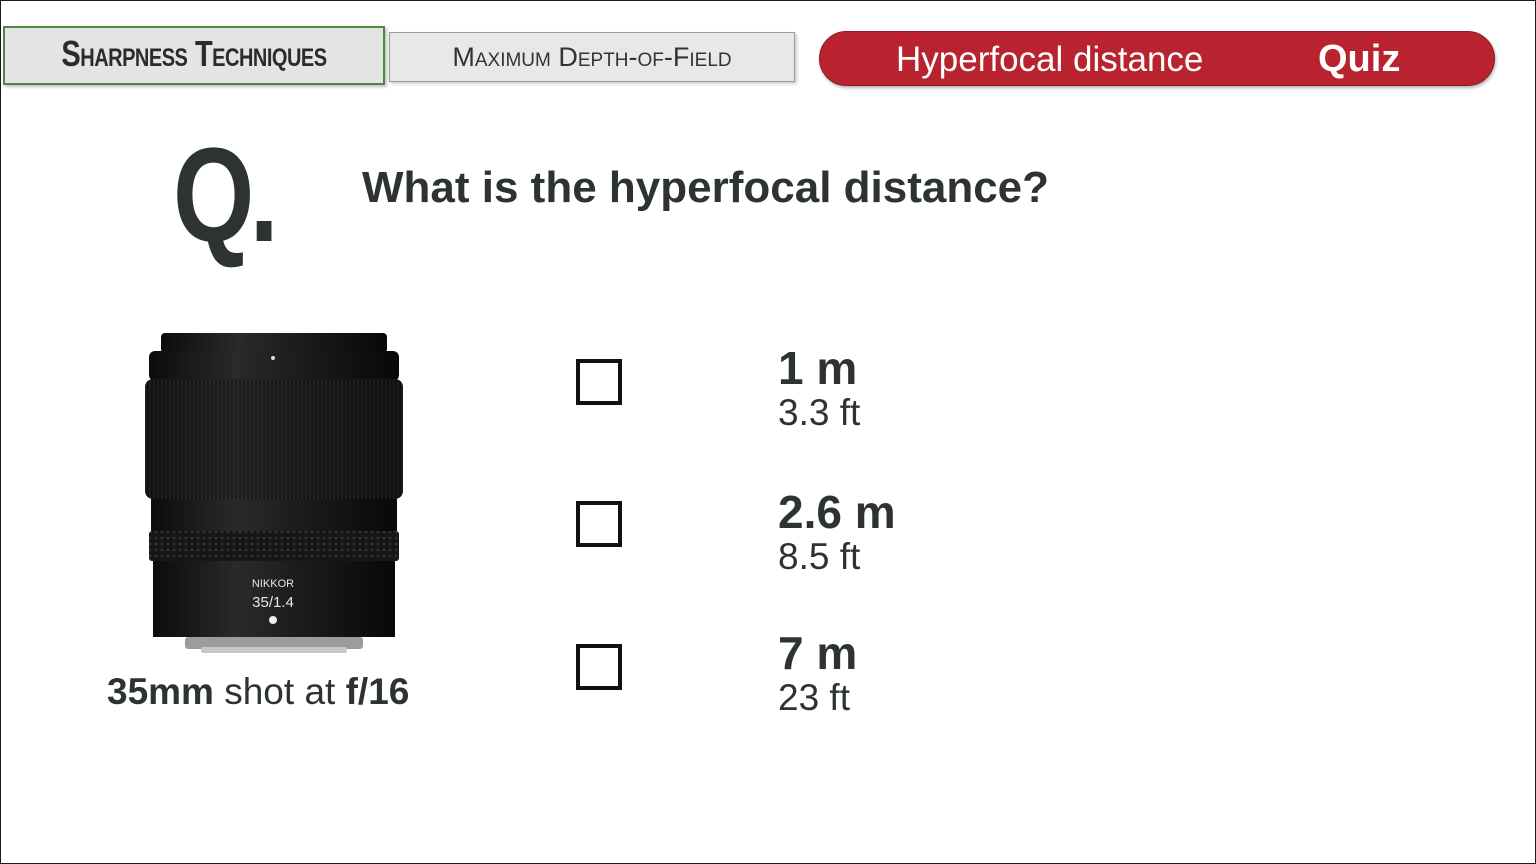 The height and width of the screenshot is (864, 1536). What do you see at coordinates (1359, 59) in the screenshot?
I see `quiz-badge: Quiz` at bounding box center [1359, 59].